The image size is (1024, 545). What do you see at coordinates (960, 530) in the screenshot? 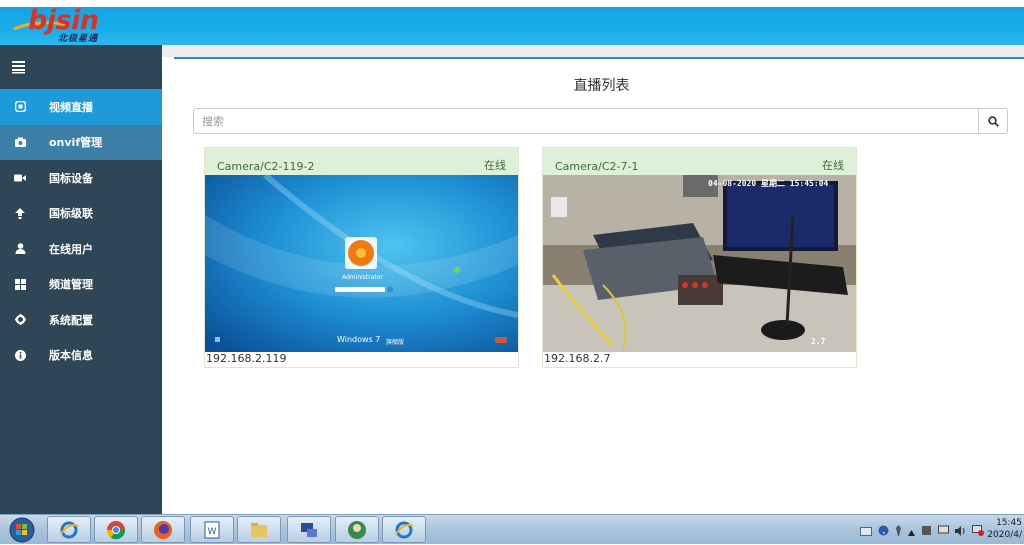
I see `volume-icon` at bounding box center [960, 530].